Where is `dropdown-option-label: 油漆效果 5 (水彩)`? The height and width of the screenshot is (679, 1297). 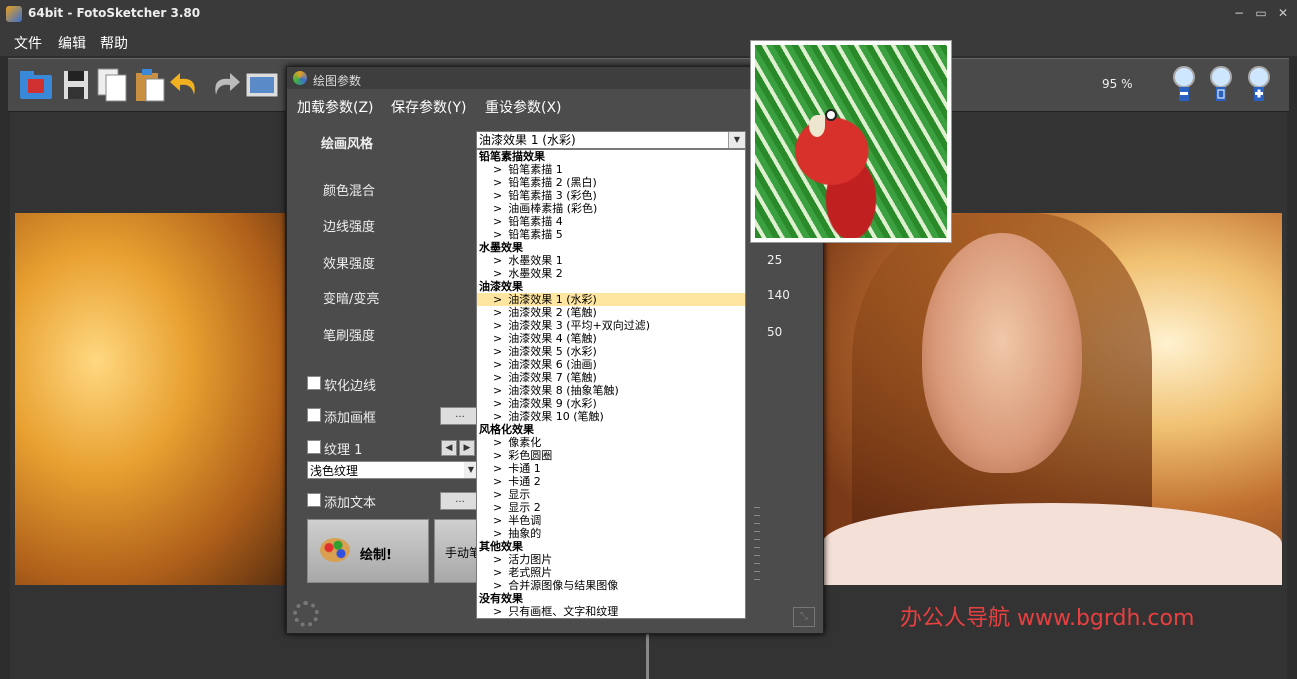
dropdown-option-label: 油漆效果 5 (水彩) is located at coordinates (552, 351).